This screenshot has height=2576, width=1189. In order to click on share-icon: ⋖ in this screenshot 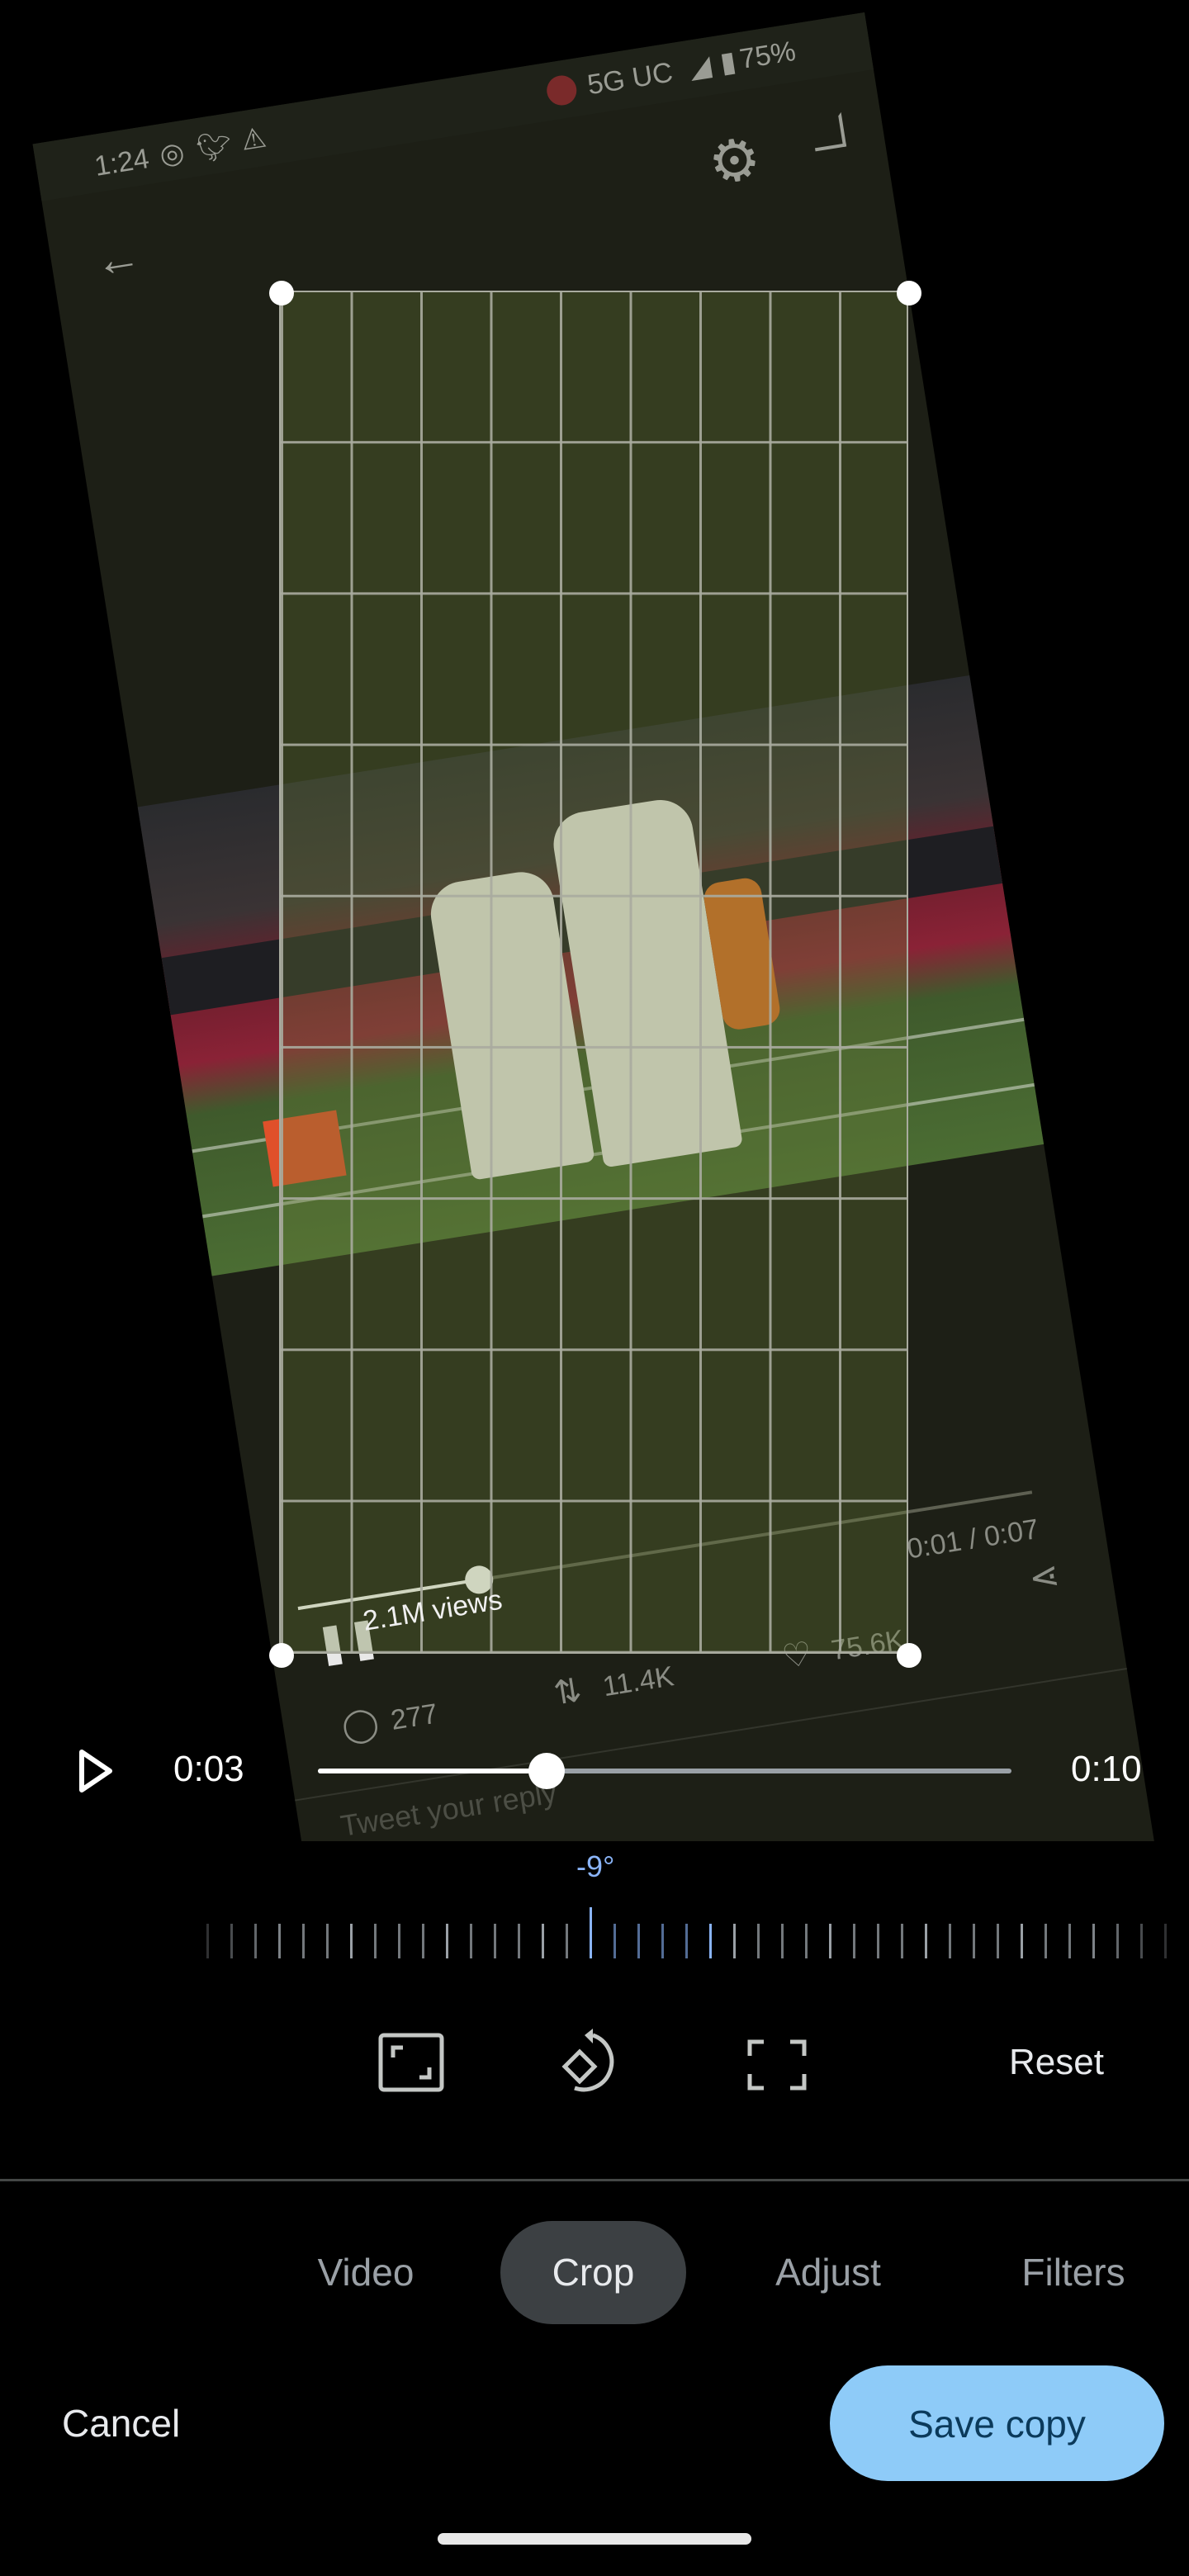, I will do `click(1044, 1576)`.